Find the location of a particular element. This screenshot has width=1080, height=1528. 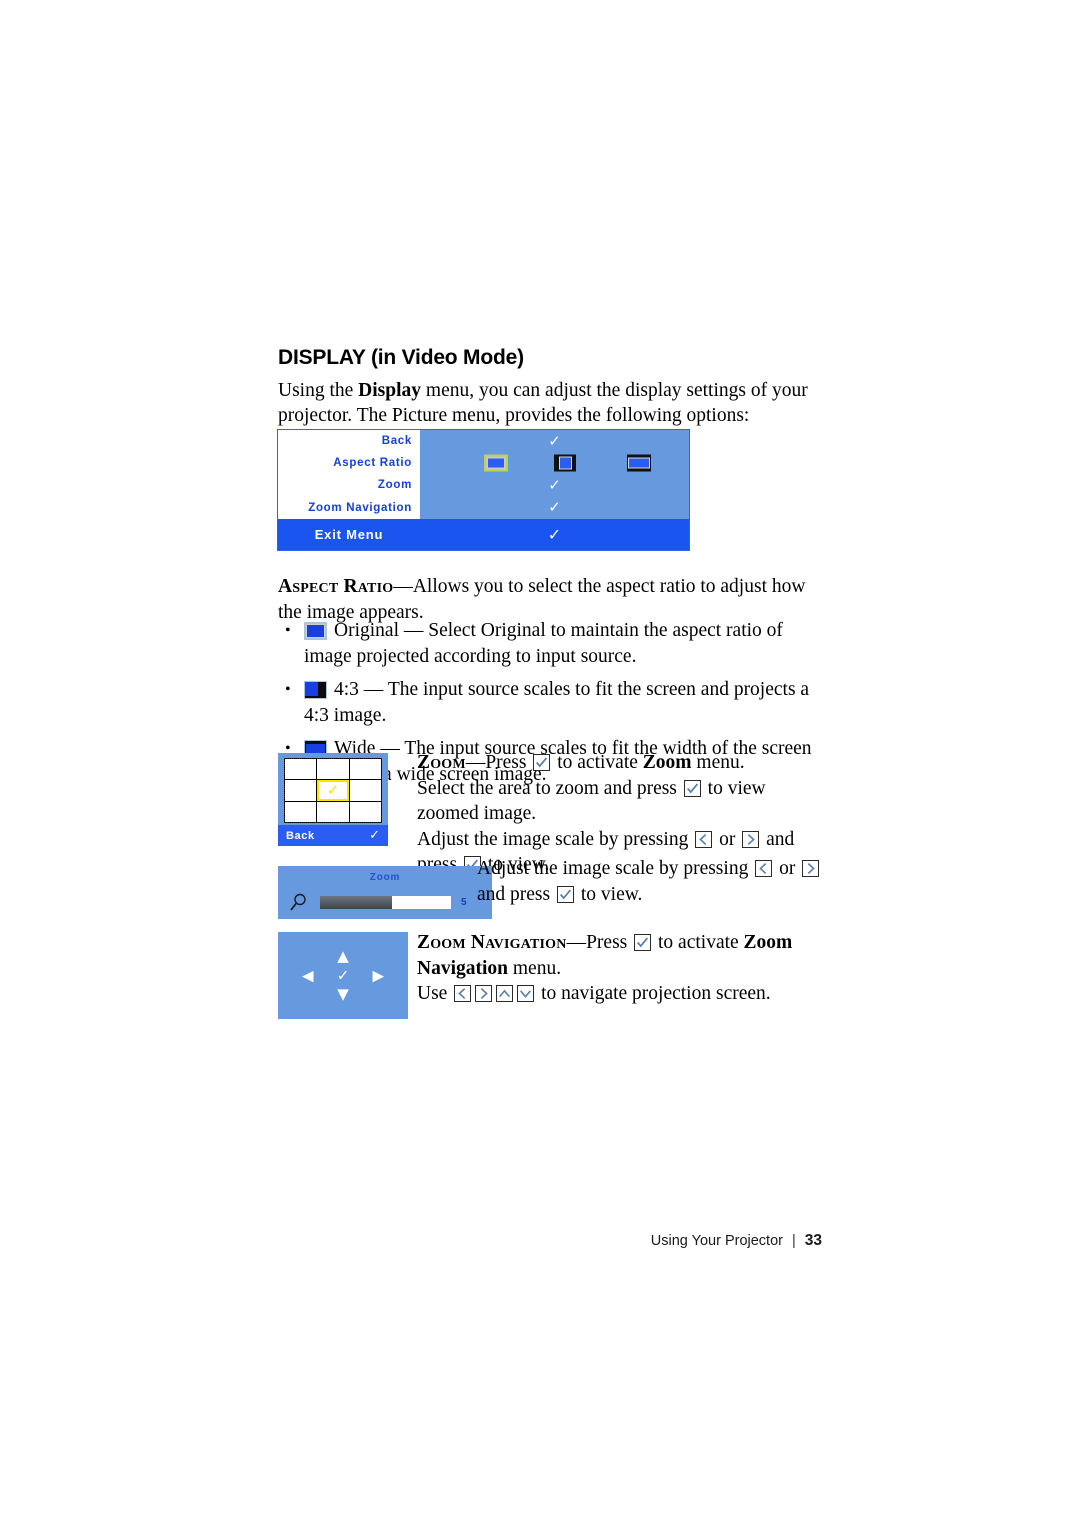

zoom-line1-bold: Zoom is located at coordinates (667, 762).